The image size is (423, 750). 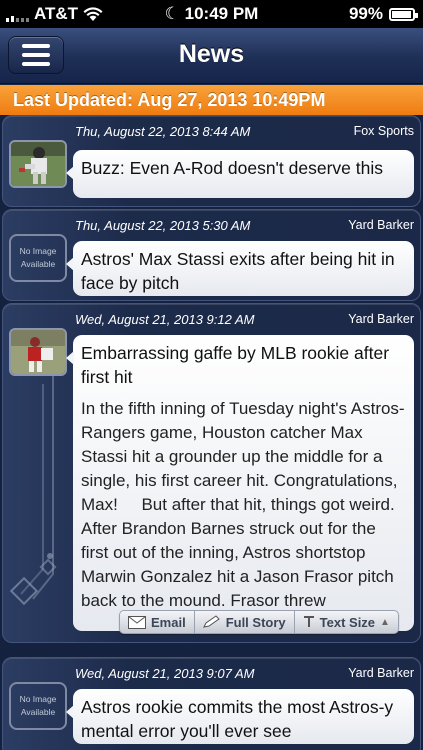 I want to click on battery-icon, so click(x=403, y=14).